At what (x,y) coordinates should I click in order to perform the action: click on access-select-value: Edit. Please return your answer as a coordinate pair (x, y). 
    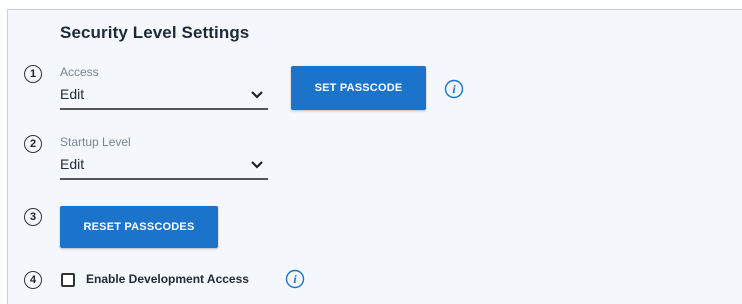
    Looking at the image, I should click on (72, 94).